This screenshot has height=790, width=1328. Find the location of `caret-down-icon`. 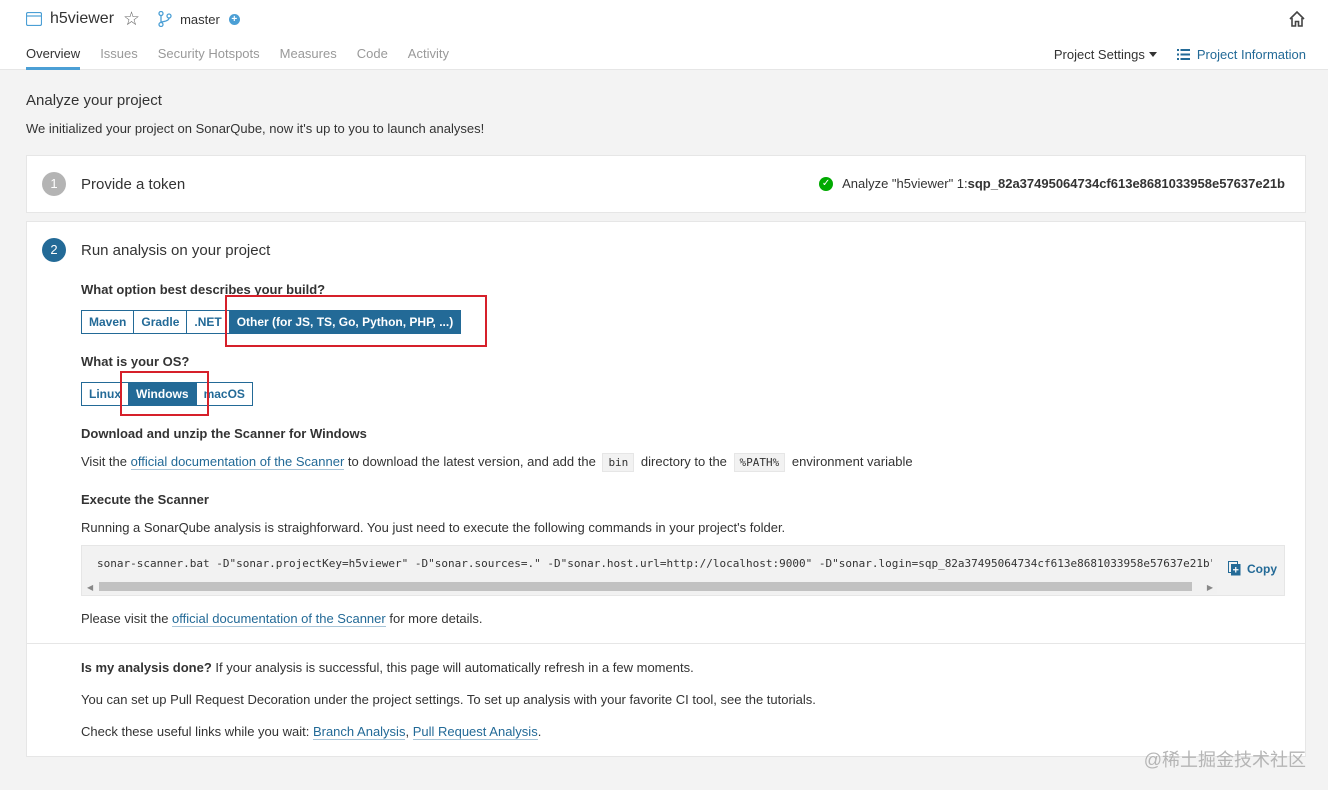

caret-down-icon is located at coordinates (1152, 54).